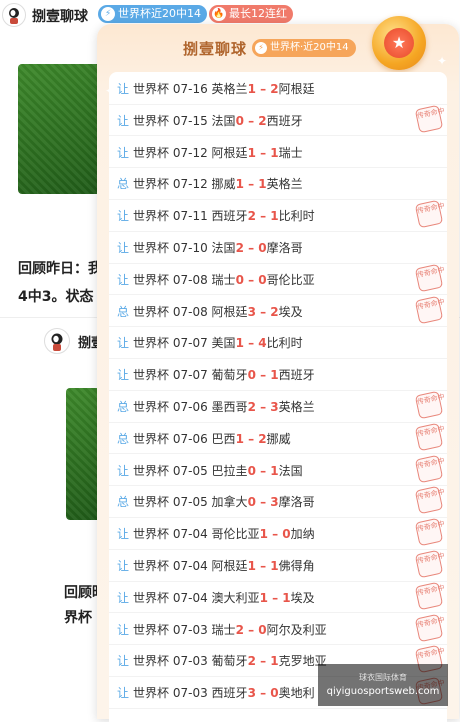  I want to click on home-score: 0, so click(251, 375).